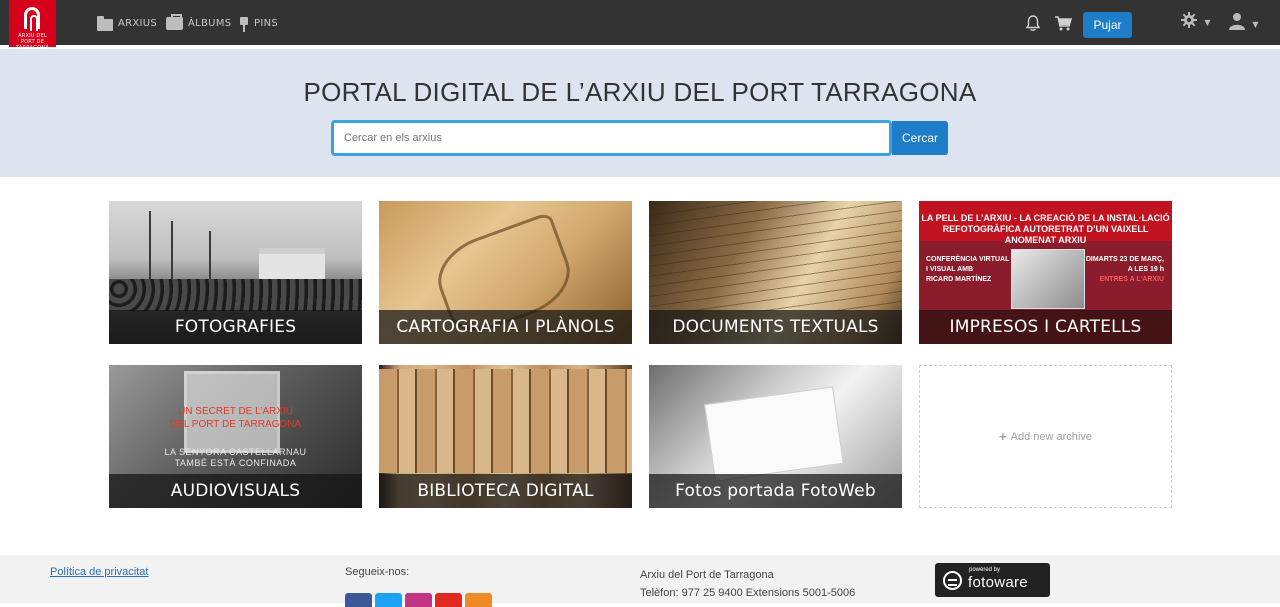 The image size is (1280, 607). Describe the element at coordinates (235, 463) in the screenshot. I see `audiovisual-white-line2: TAMBÉ ESTÀ CONFINADA` at that location.